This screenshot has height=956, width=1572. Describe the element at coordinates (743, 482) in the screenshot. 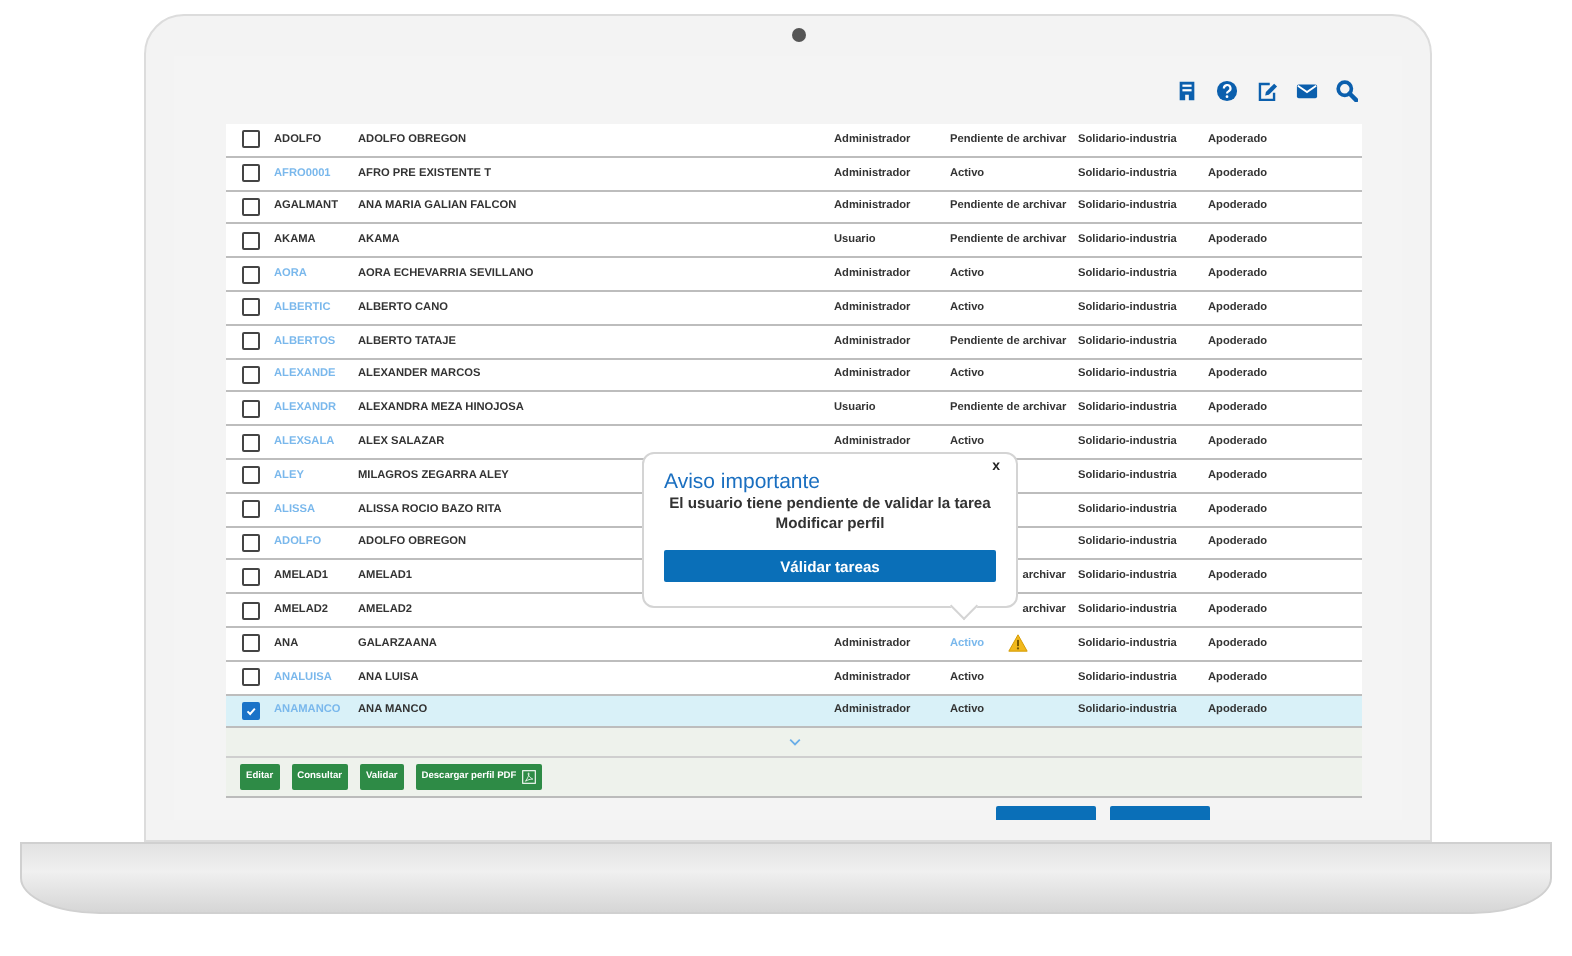

I see `popup-title: Aviso importante` at that location.